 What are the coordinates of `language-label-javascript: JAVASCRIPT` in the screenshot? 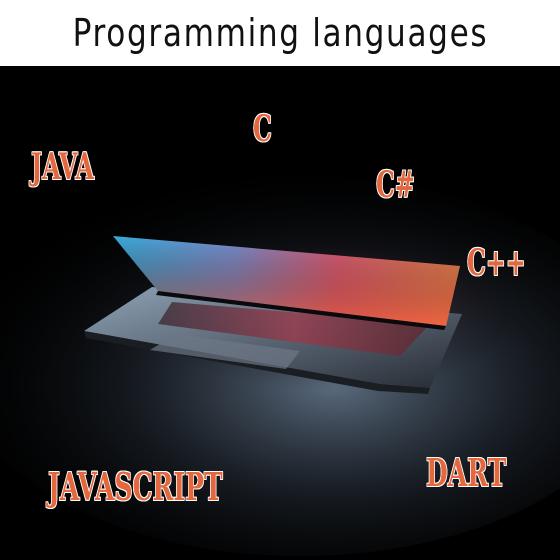 It's located at (135, 486).